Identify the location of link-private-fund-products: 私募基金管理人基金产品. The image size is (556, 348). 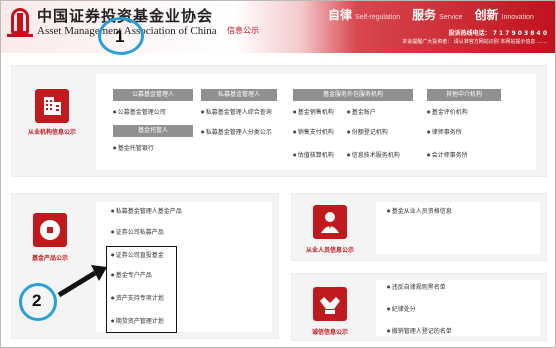
(146, 211).